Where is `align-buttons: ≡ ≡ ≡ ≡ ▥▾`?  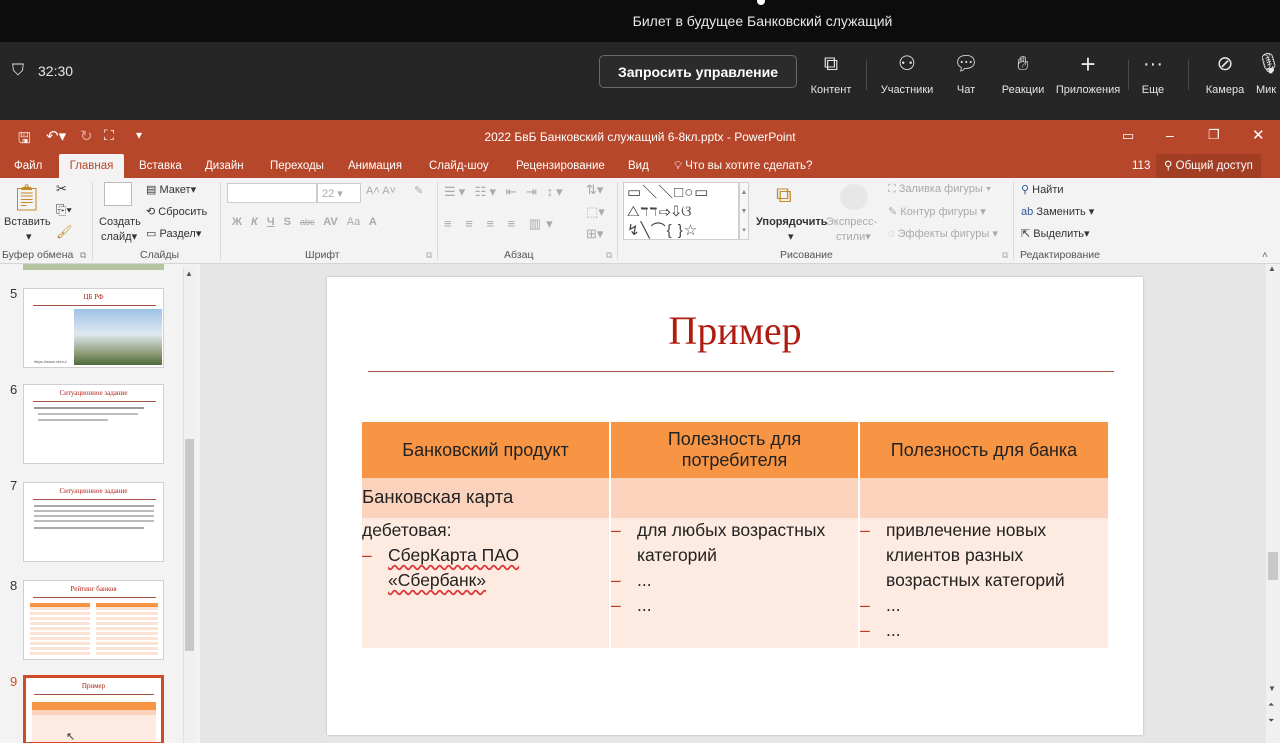
align-buttons: ≡ ≡ ≡ ≡ ▥▾ is located at coordinates (501, 224).